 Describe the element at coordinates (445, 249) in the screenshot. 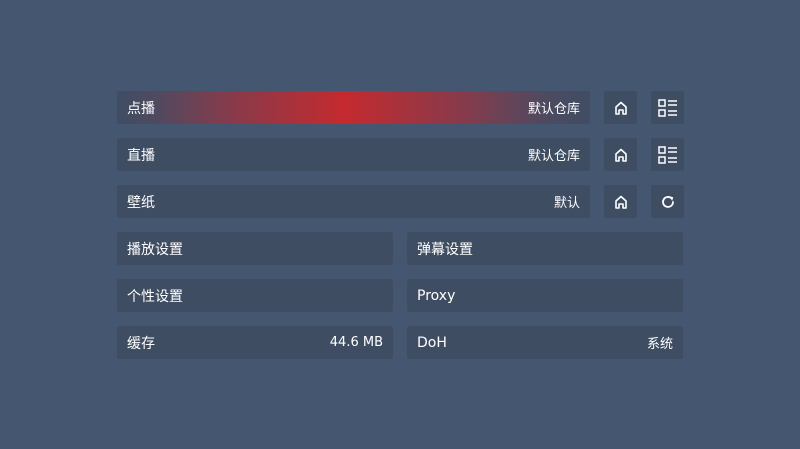

I see `danmaku-settings-label: 弹幕设置` at that location.